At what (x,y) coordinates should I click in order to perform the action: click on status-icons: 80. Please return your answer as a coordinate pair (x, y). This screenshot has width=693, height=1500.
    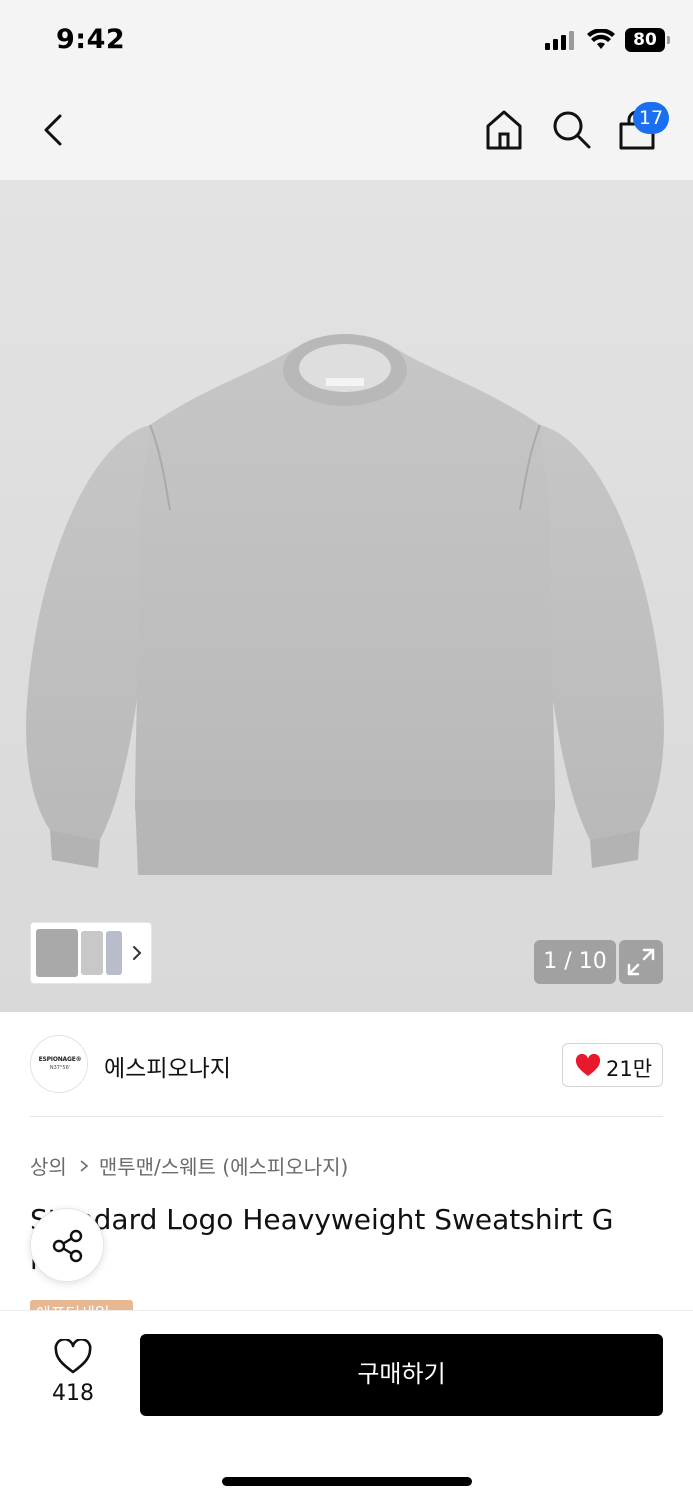
    Looking at the image, I should click on (607, 40).